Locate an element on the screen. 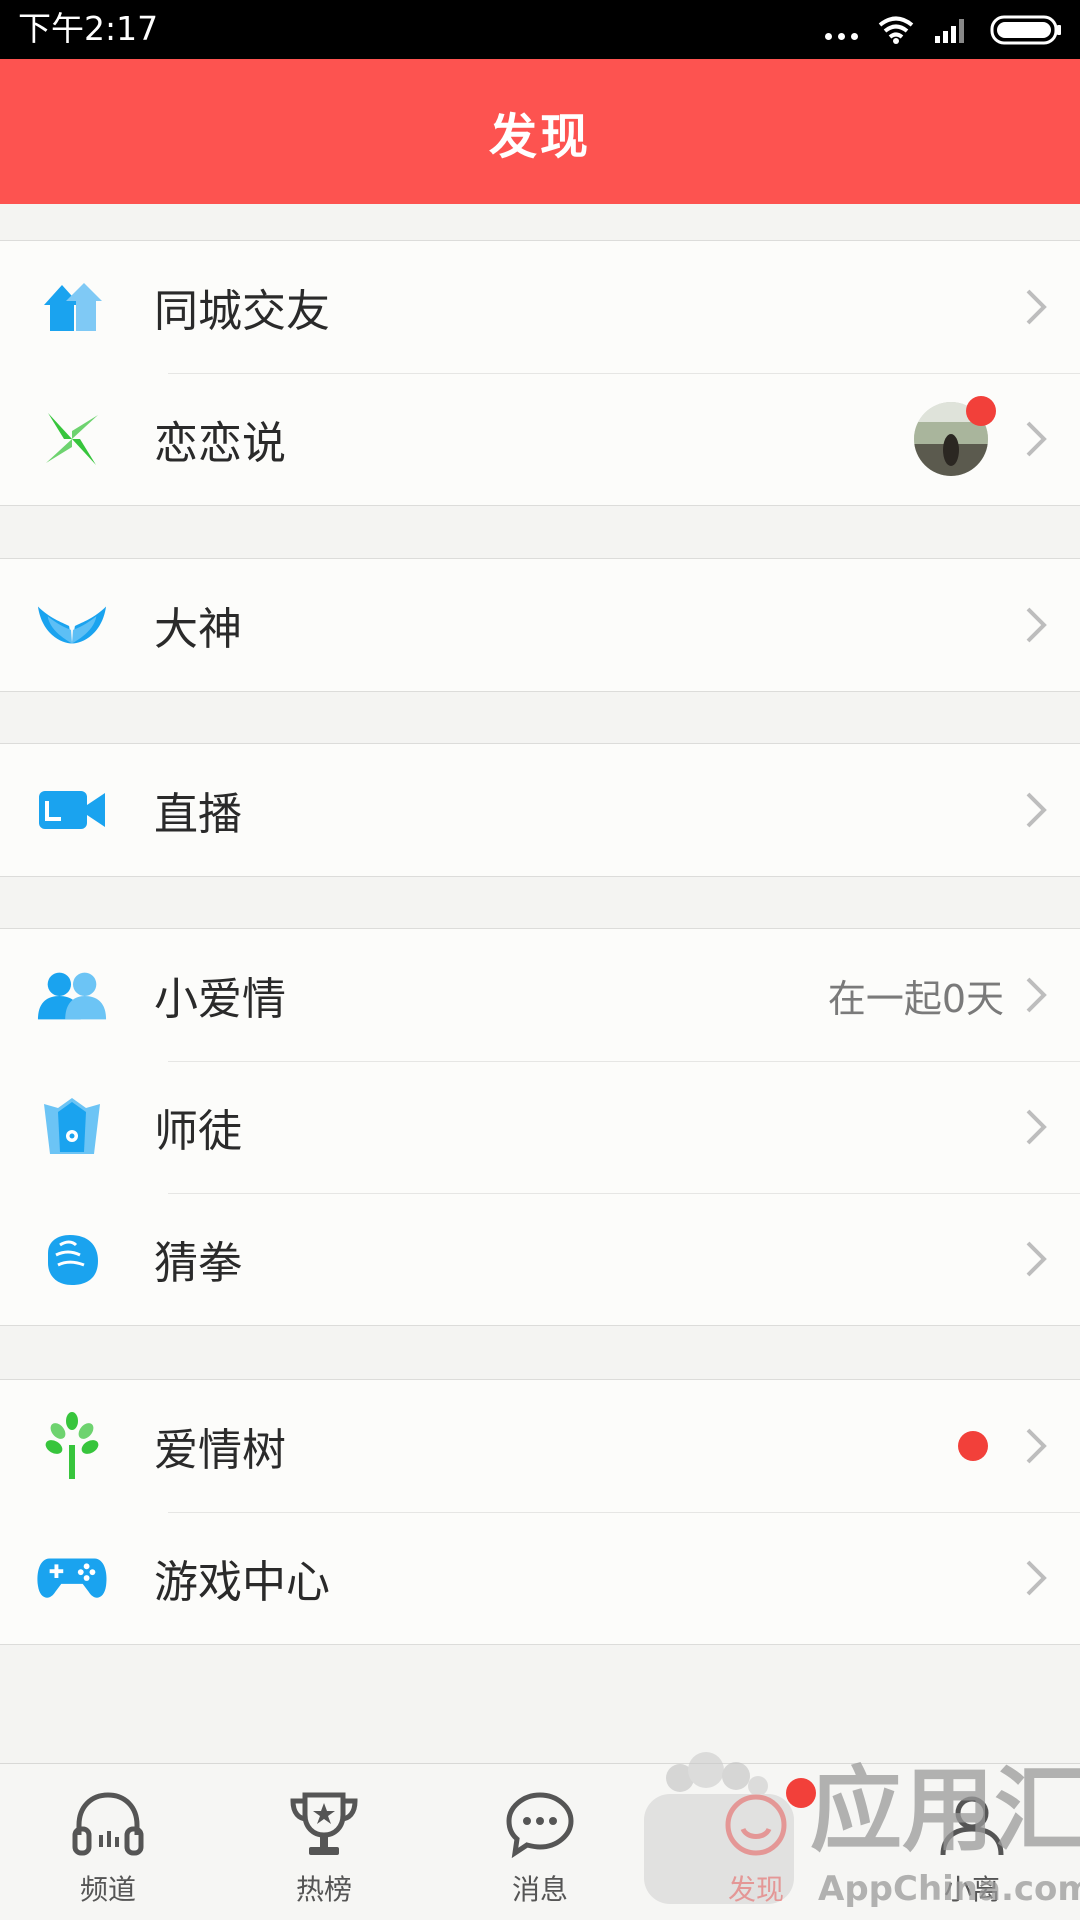  tab-faxian: 发现 is located at coordinates (756, 1842).